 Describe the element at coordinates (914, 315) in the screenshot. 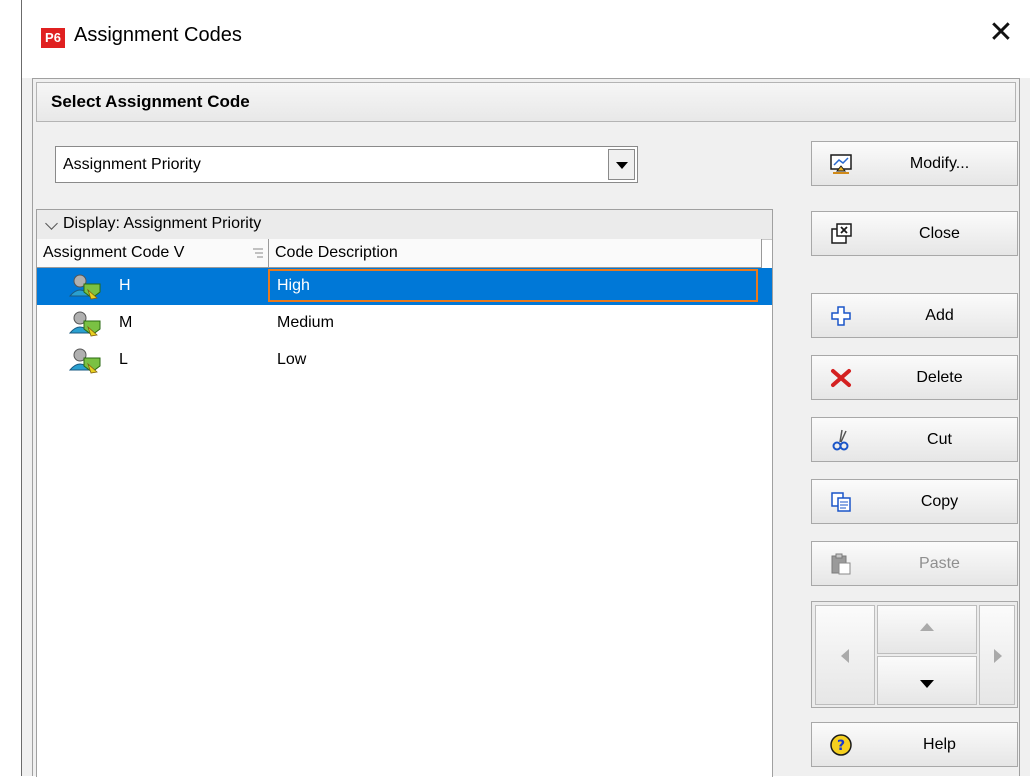

I see `add-button: Add` at that location.